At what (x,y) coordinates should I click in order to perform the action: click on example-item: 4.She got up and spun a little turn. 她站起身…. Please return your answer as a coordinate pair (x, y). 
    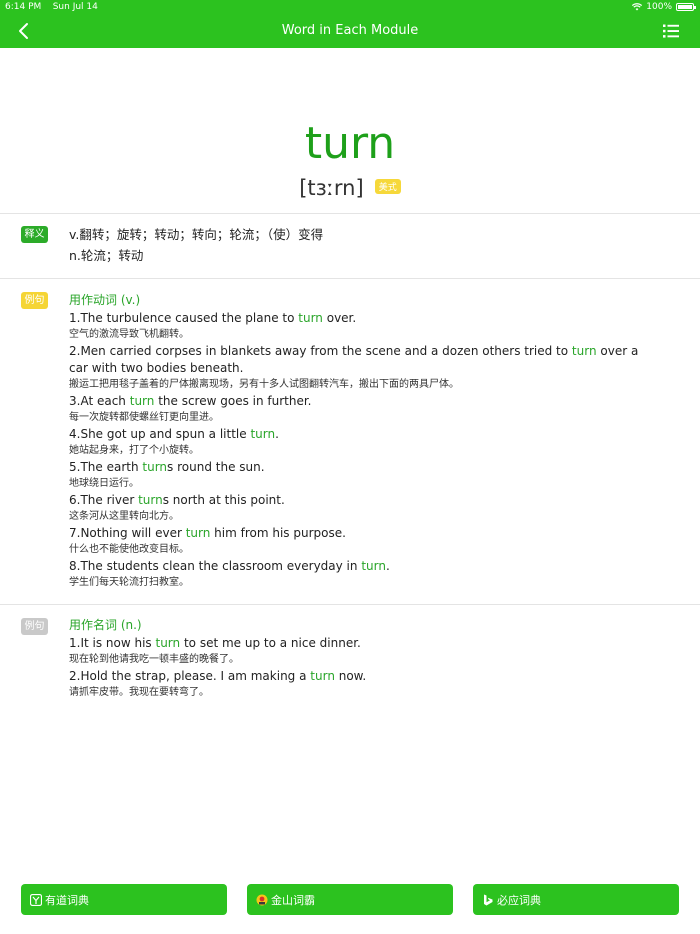
    Looking at the image, I should click on (364, 442).